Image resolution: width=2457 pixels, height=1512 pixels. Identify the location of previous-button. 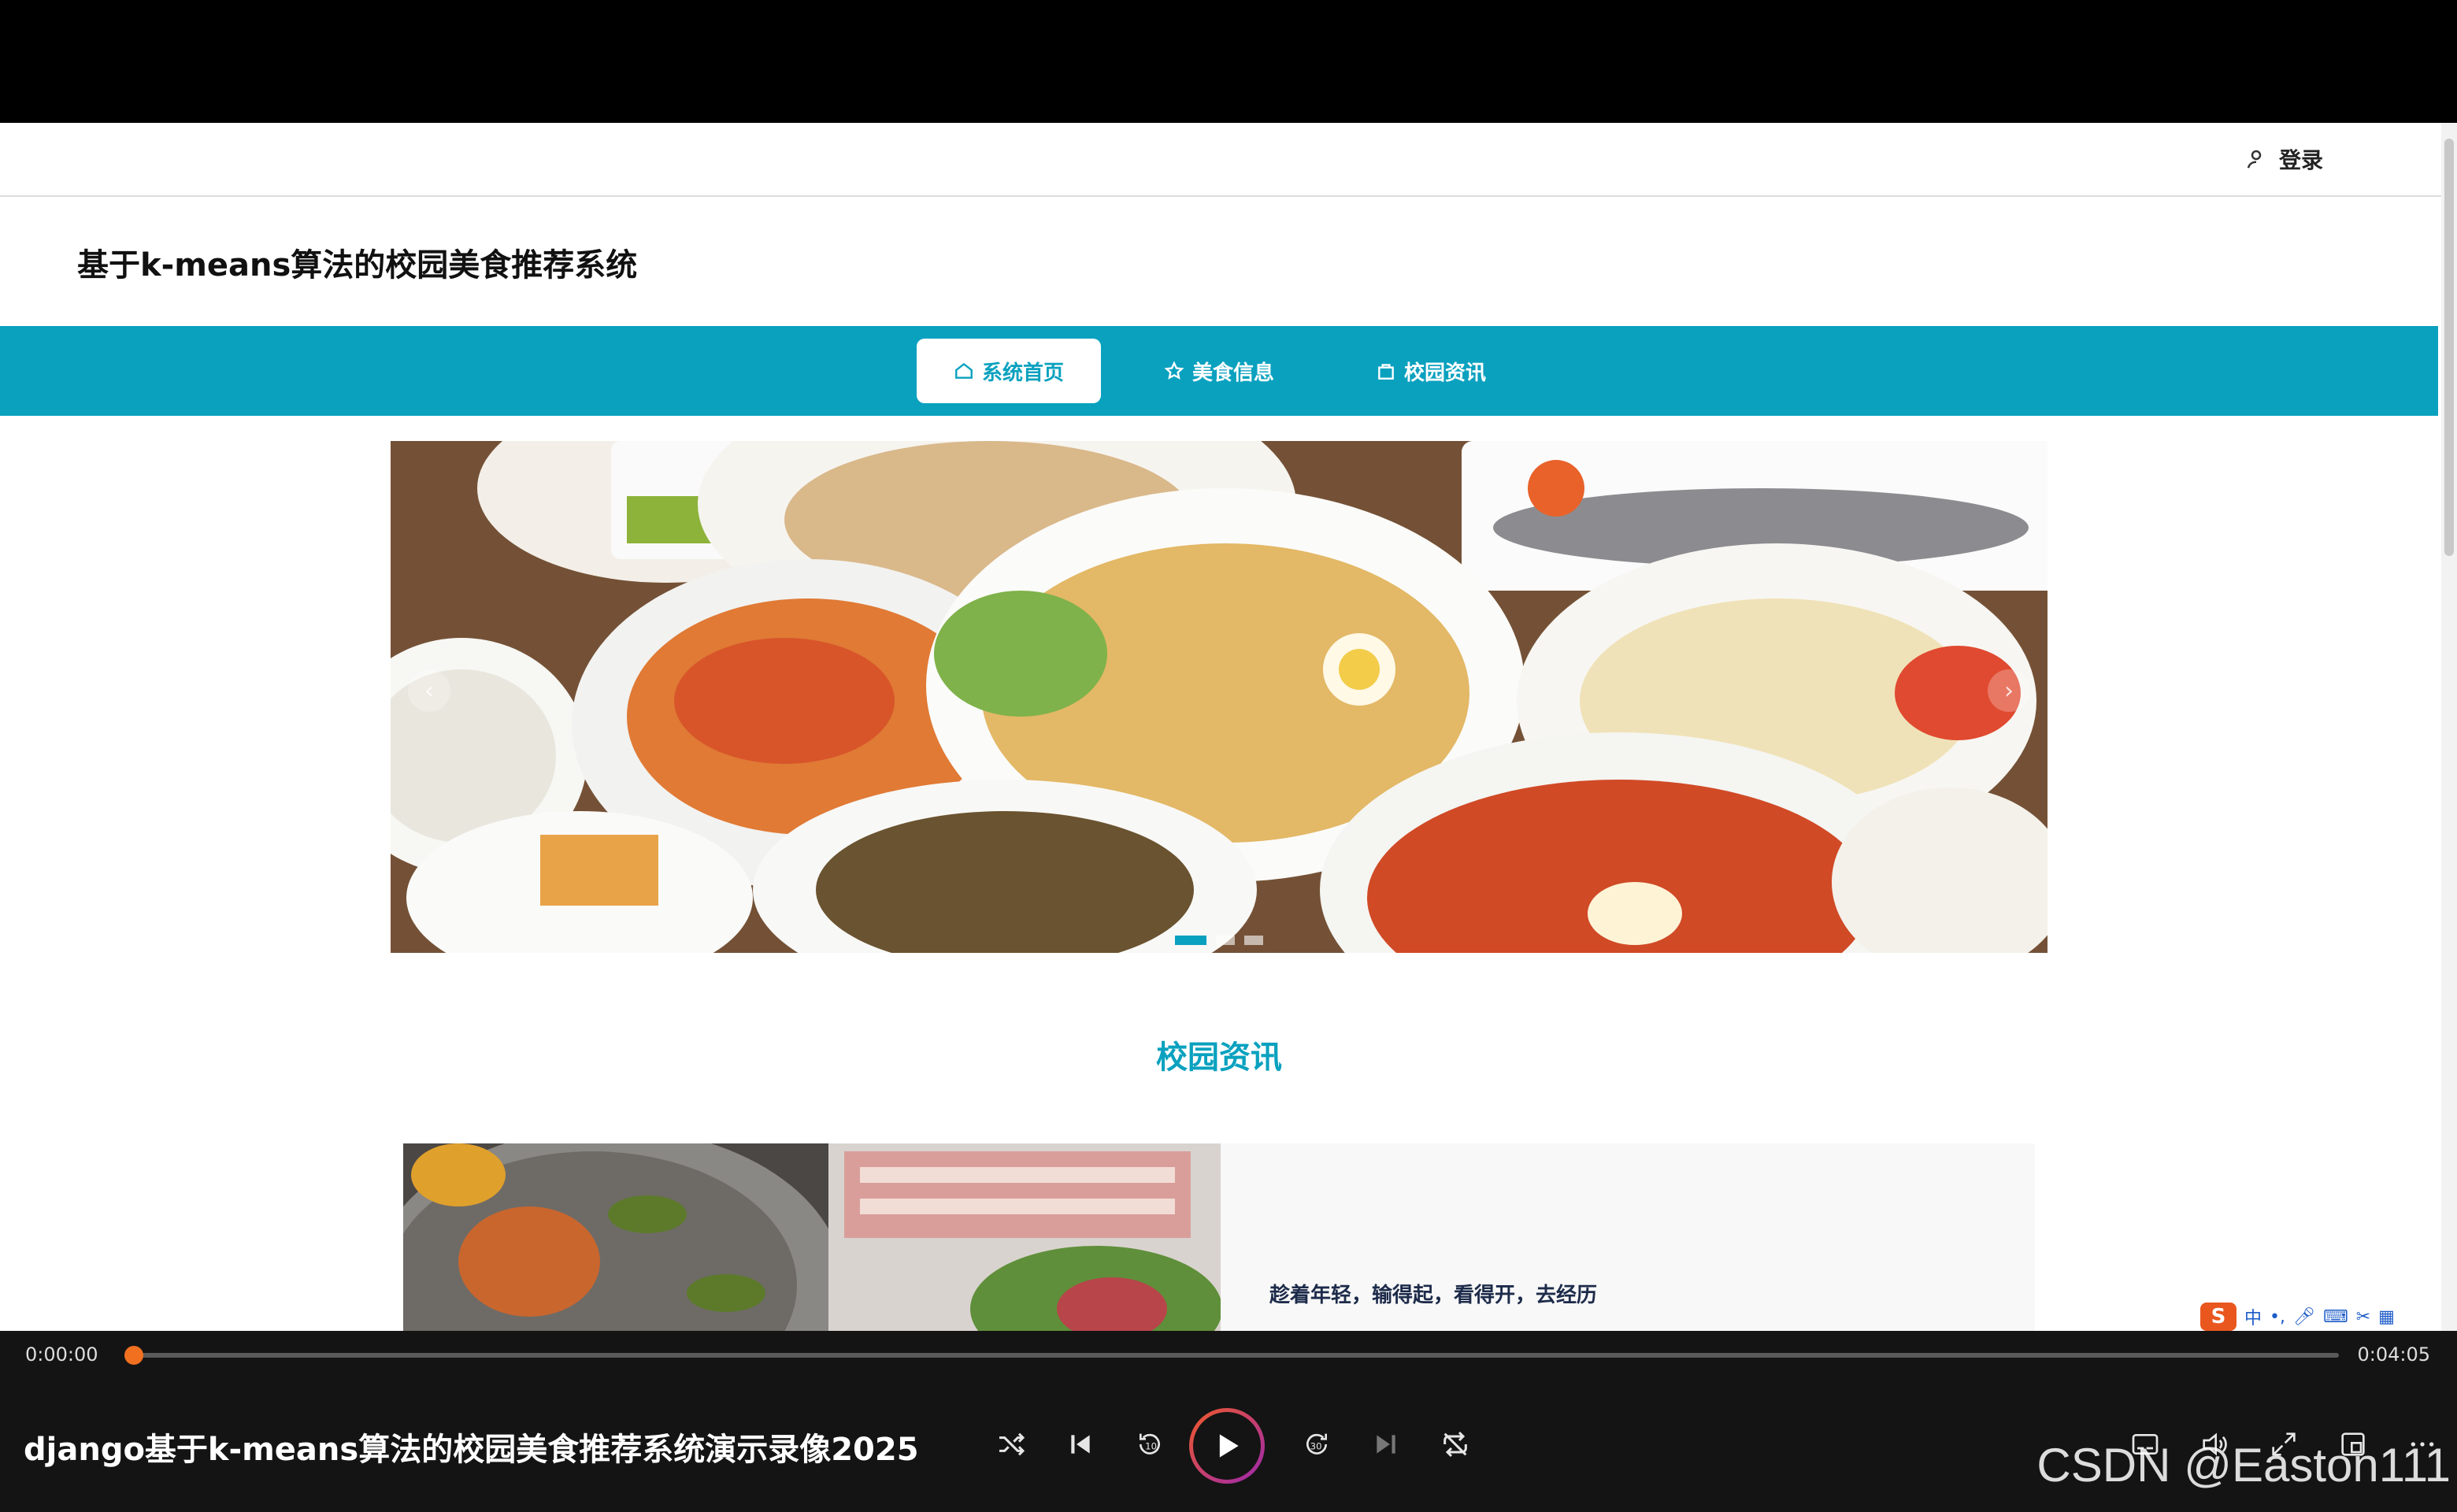
(1080, 1444).